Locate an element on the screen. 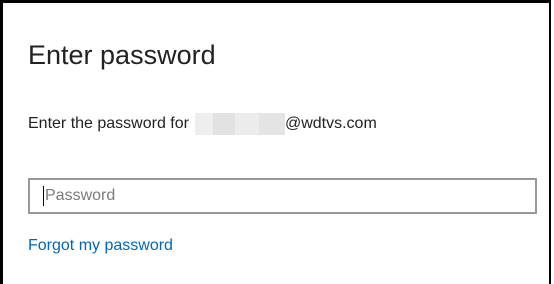  password-prompt: Enter the password for @wdtvs.com is located at coordinates (202, 124).